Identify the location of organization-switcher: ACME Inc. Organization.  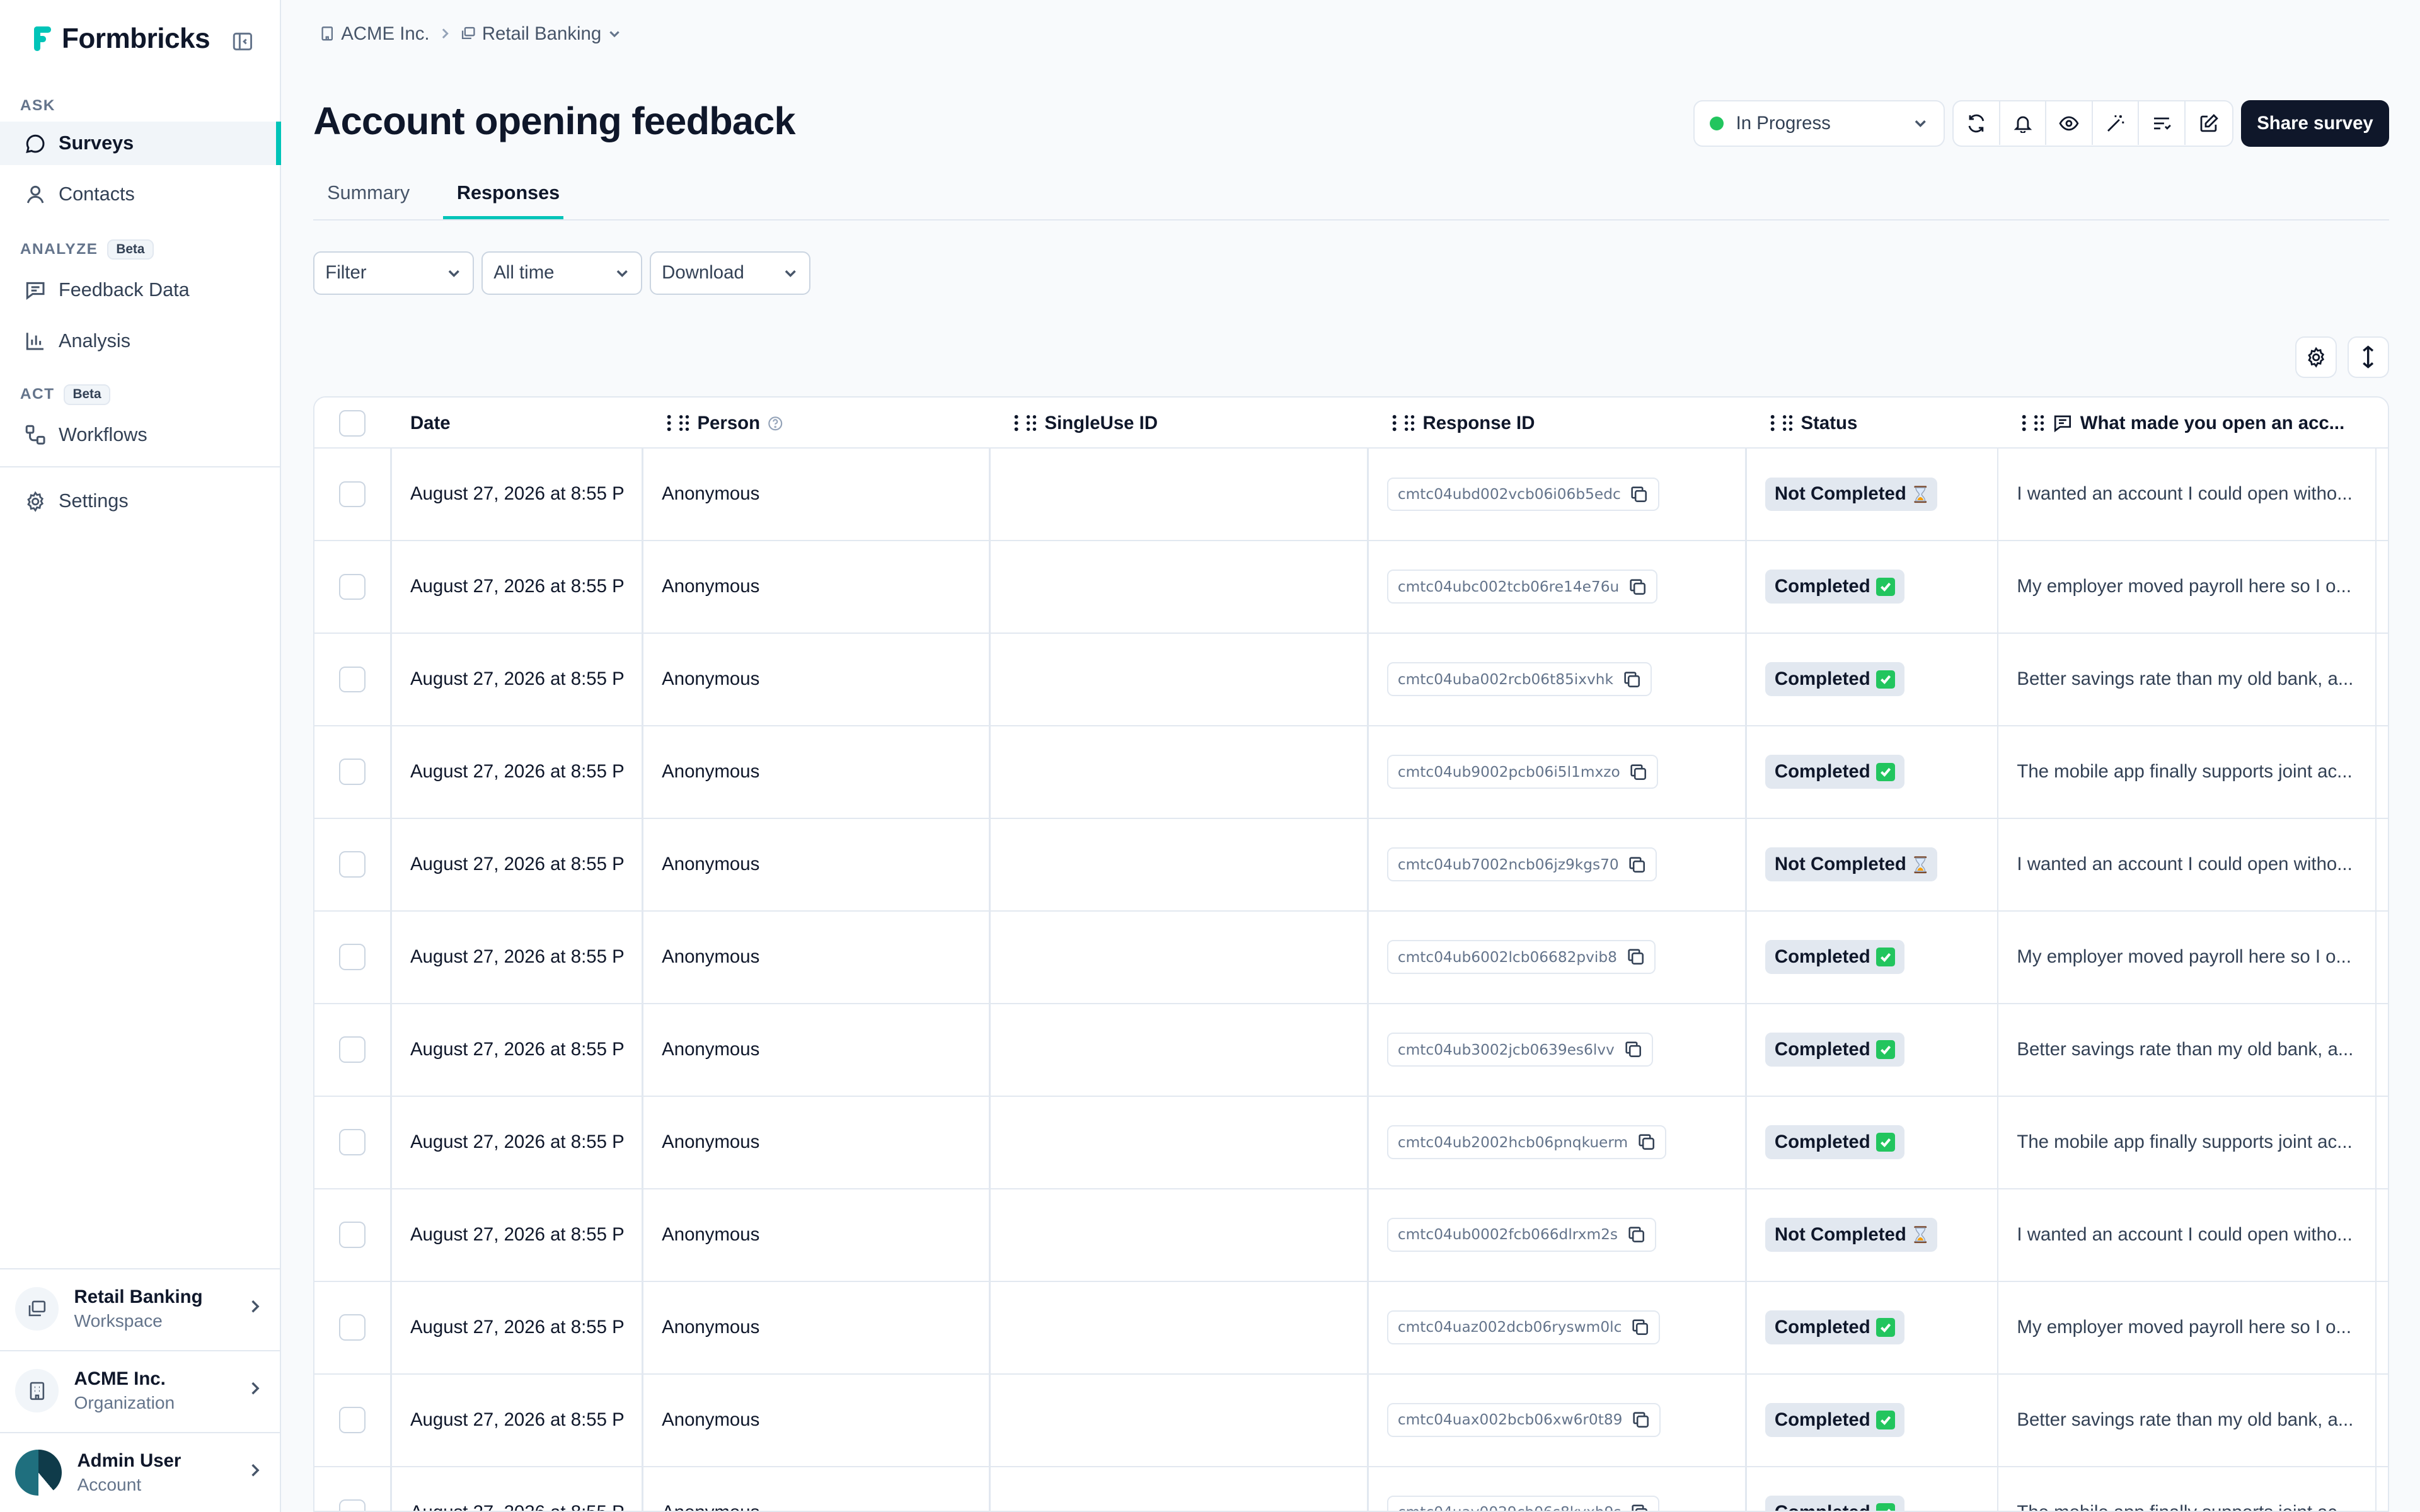
(140, 1389).